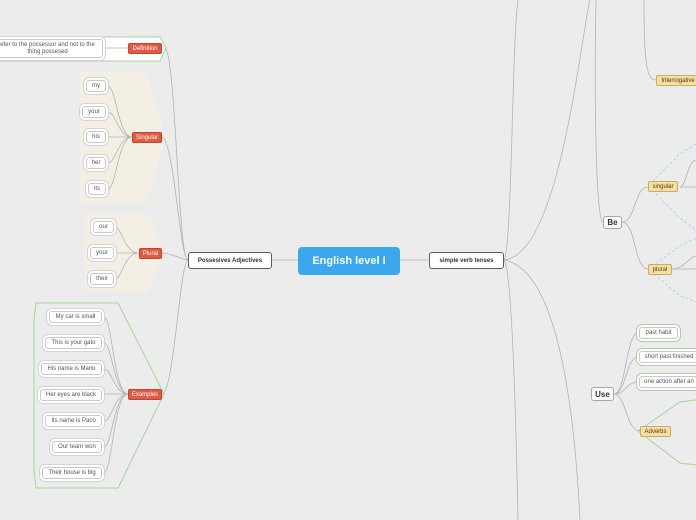 The height and width of the screenshot is (520, 696). What do you see at coordinates (655, 431) in the screenshot?
I see `adverbs-topic: Adverbs` at bounding box center [655, 431].